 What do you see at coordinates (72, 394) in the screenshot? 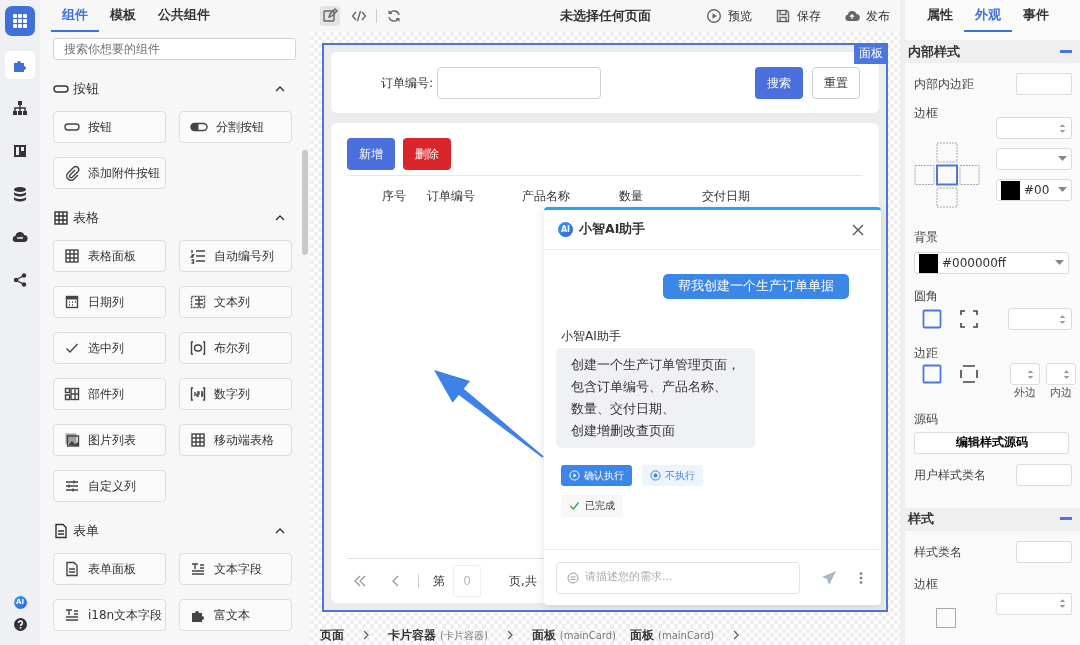
I see `widget-column-icon` at bounding box center [72, 394].